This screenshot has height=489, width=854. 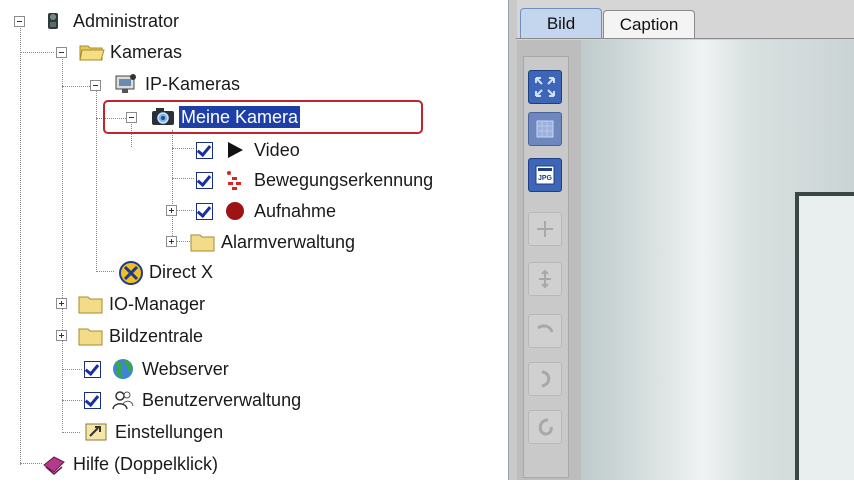 I want to click on tree-item-label: Bewegungserkennung, so click(x=344, y=180).